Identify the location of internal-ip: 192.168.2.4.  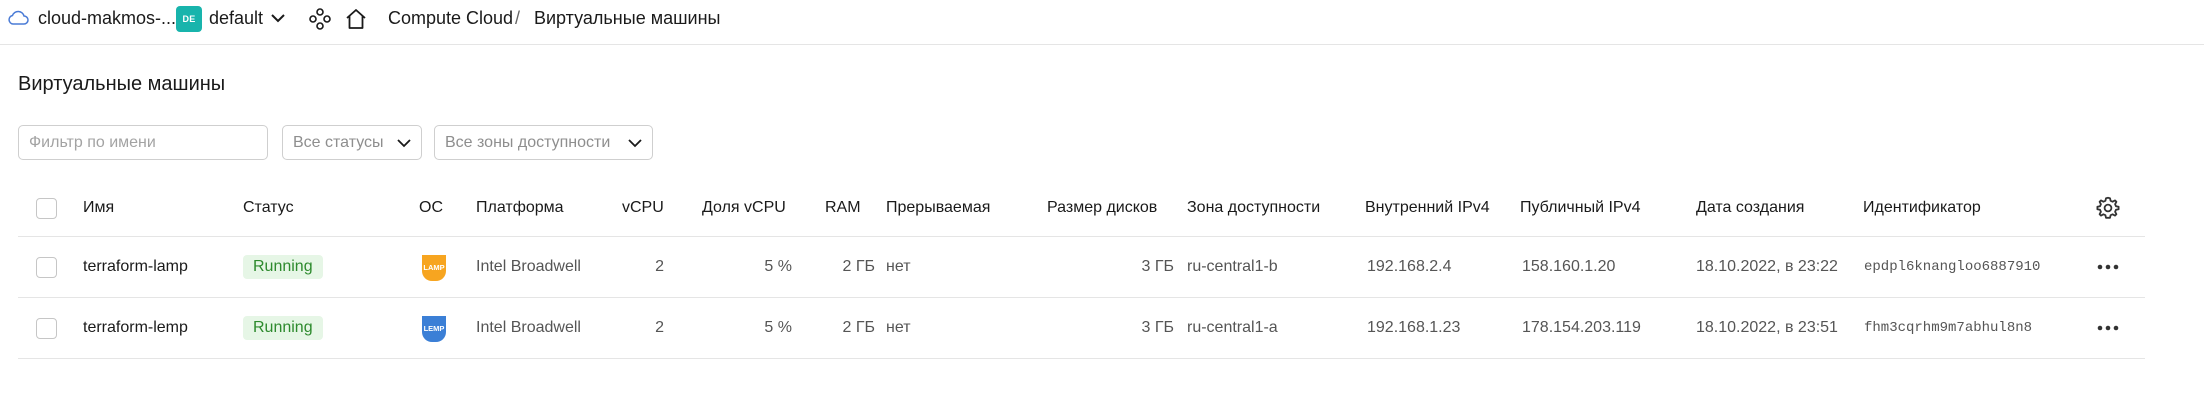
(1409, 266).